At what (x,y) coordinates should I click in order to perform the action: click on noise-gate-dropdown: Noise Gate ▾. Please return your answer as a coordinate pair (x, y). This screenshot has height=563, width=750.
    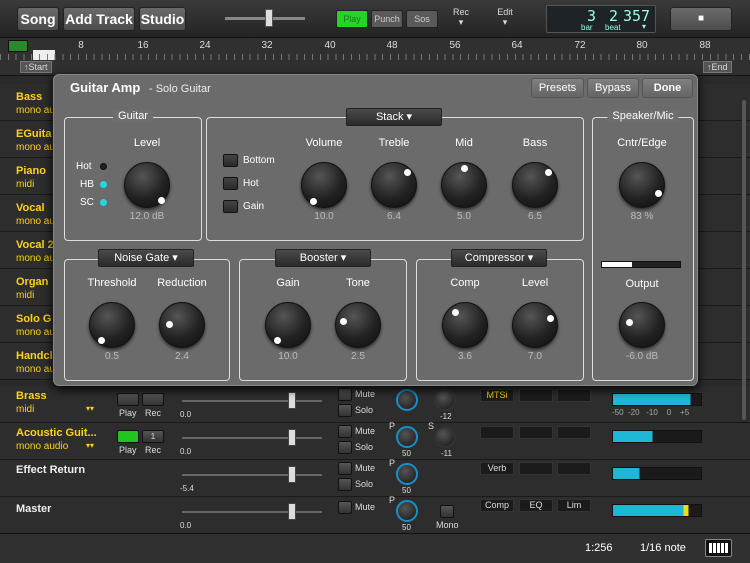
    Looking at the image, I should click on (146, 258).